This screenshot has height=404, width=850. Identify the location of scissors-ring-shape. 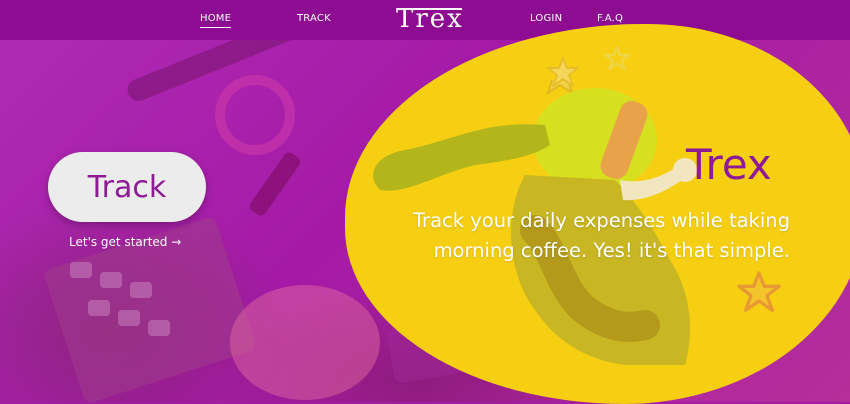
(255, 115).